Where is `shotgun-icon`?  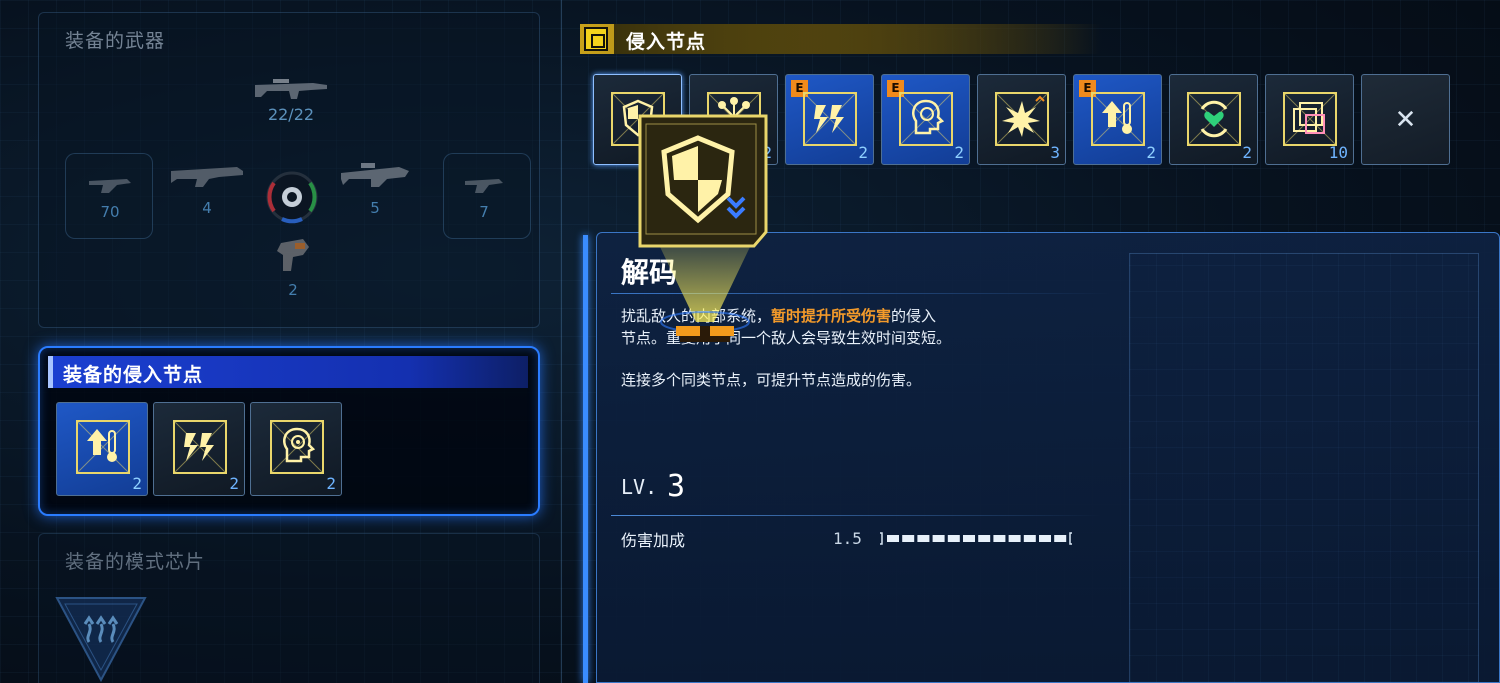
shotgun-icon is located at coordinates (207, 177).